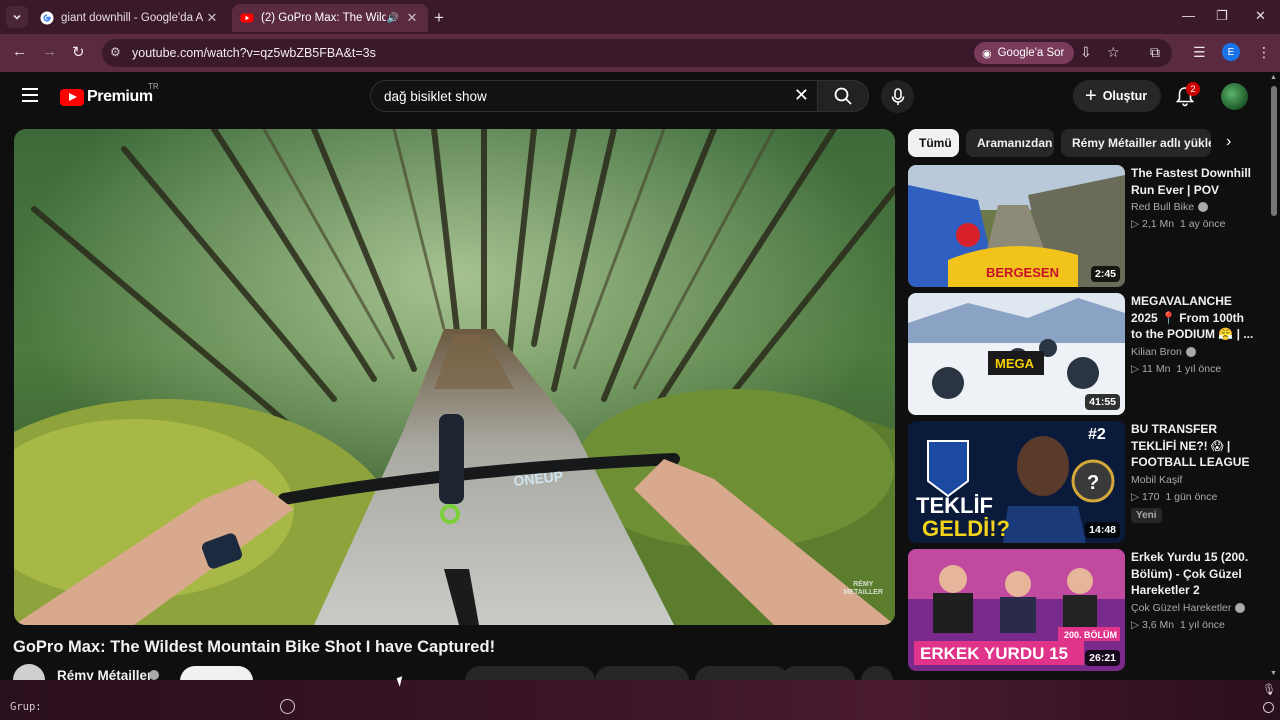 This screenshot has height=720, width=1280. I want to click on views: 11 Mn, so click(1156, 368).